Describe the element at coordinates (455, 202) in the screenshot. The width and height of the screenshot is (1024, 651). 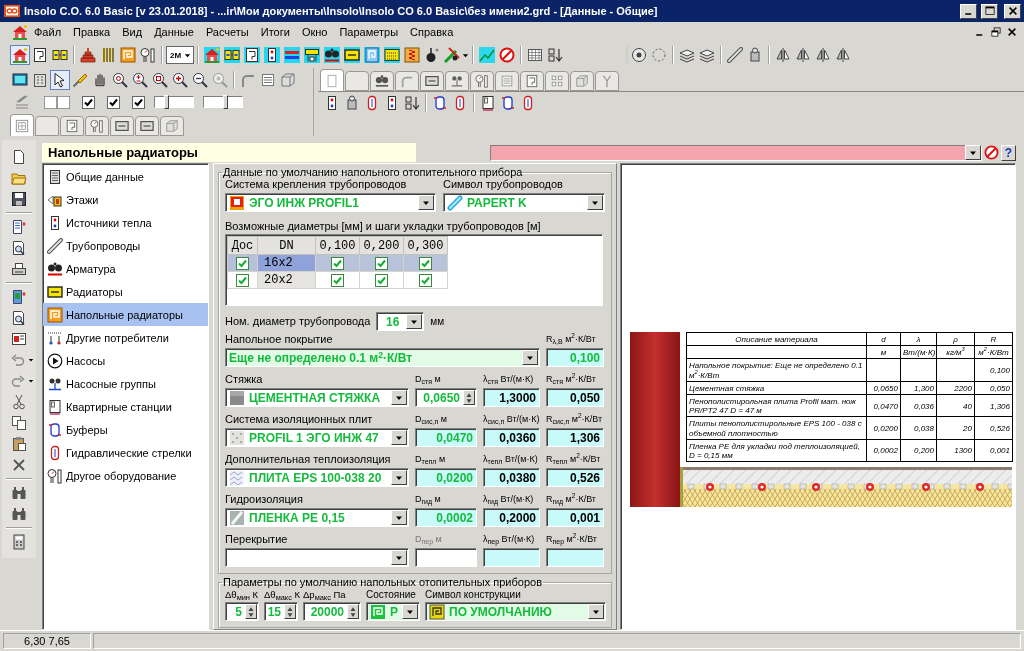
I see `pipe-symbol-icon` at that location.